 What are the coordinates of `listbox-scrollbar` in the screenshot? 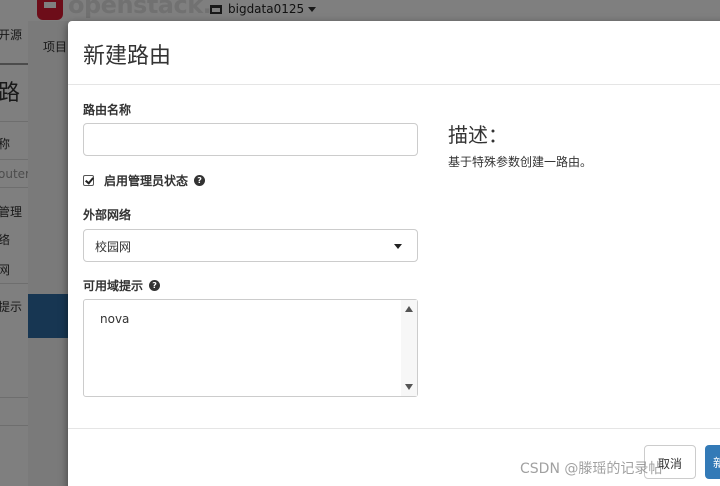 It's located at (409, 348).